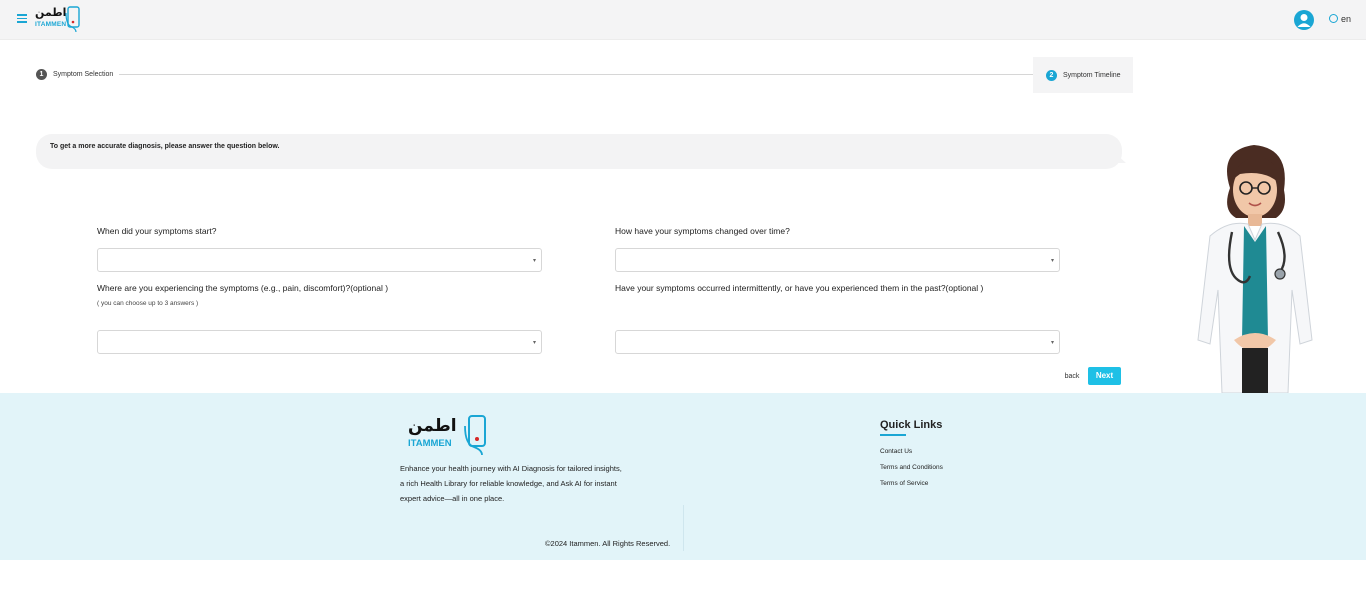 Image resolution: width=1366 pixels, height=589 pixels. What do you see at coordinates (157, 231) in the screenshot?
I see `question-symptoms-start-label: When did your symptoms start?` at bounding box center [157, 231].